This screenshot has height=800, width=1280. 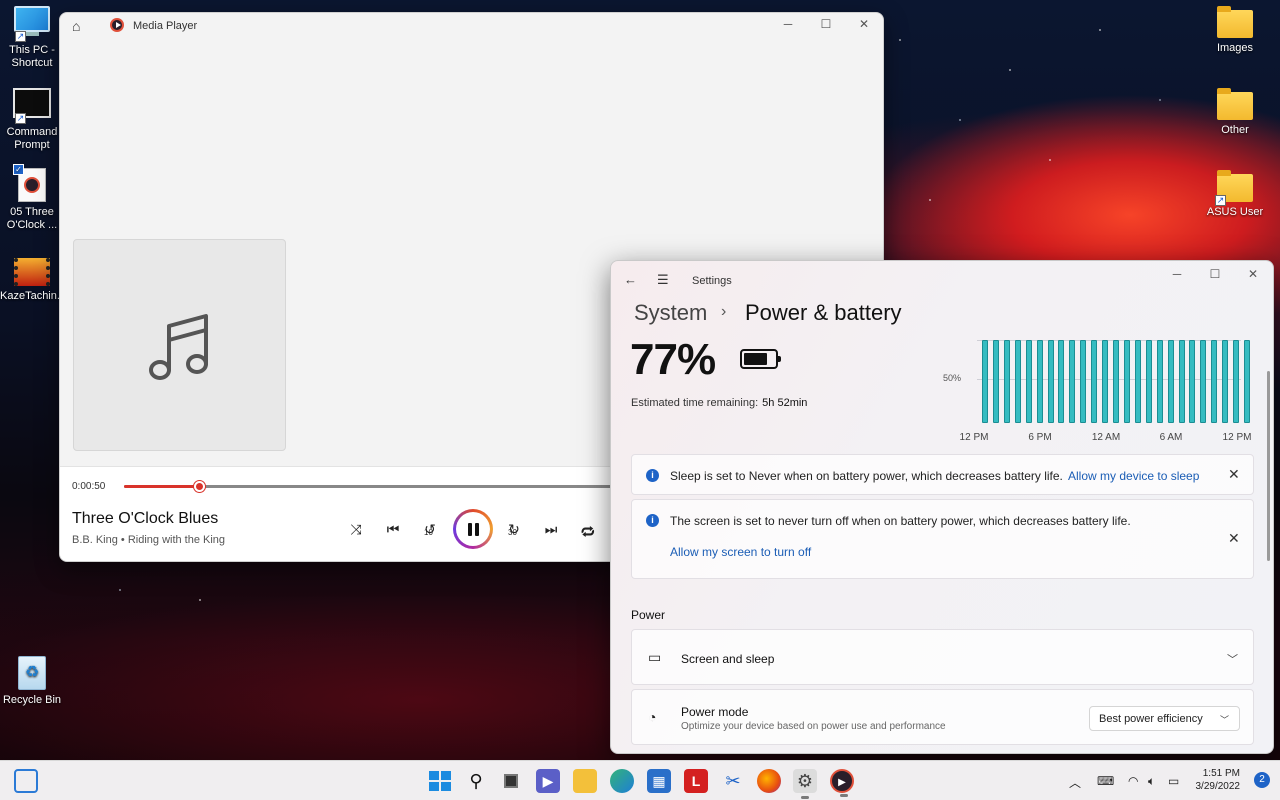 I want to click on desktop-icon-asus-user-folder: ↗ ASUS User, so click(x=1235, y=194).